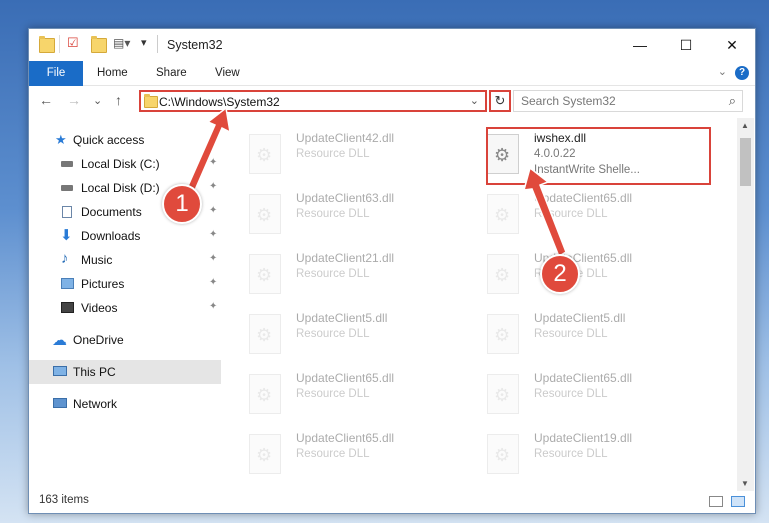 Image resolution: width=769 pixels, height=523 pixels. What do you see at coordinates (98, 340) in the screenshot?
I see `sidebar-item-label: OneDrive` at bounding box center [98, 340].